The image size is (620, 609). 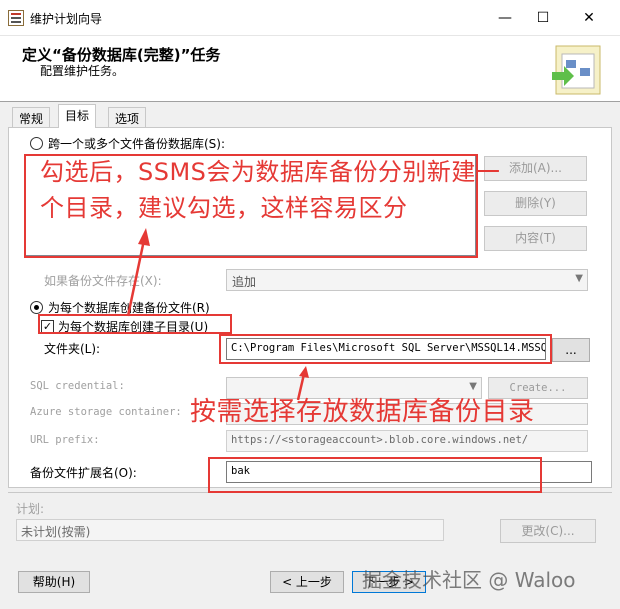 I want to click on schedule-display: 未计划(按需), so click(x=230, y=530).